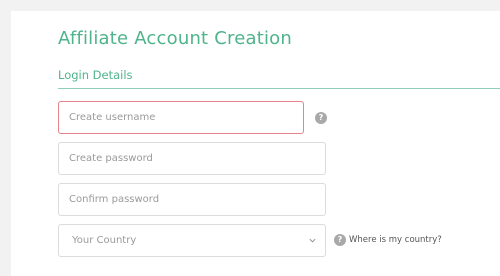 This screenshot has width=500, height=276. I want to click on country-select-value: Your Country, so click(104, 240).